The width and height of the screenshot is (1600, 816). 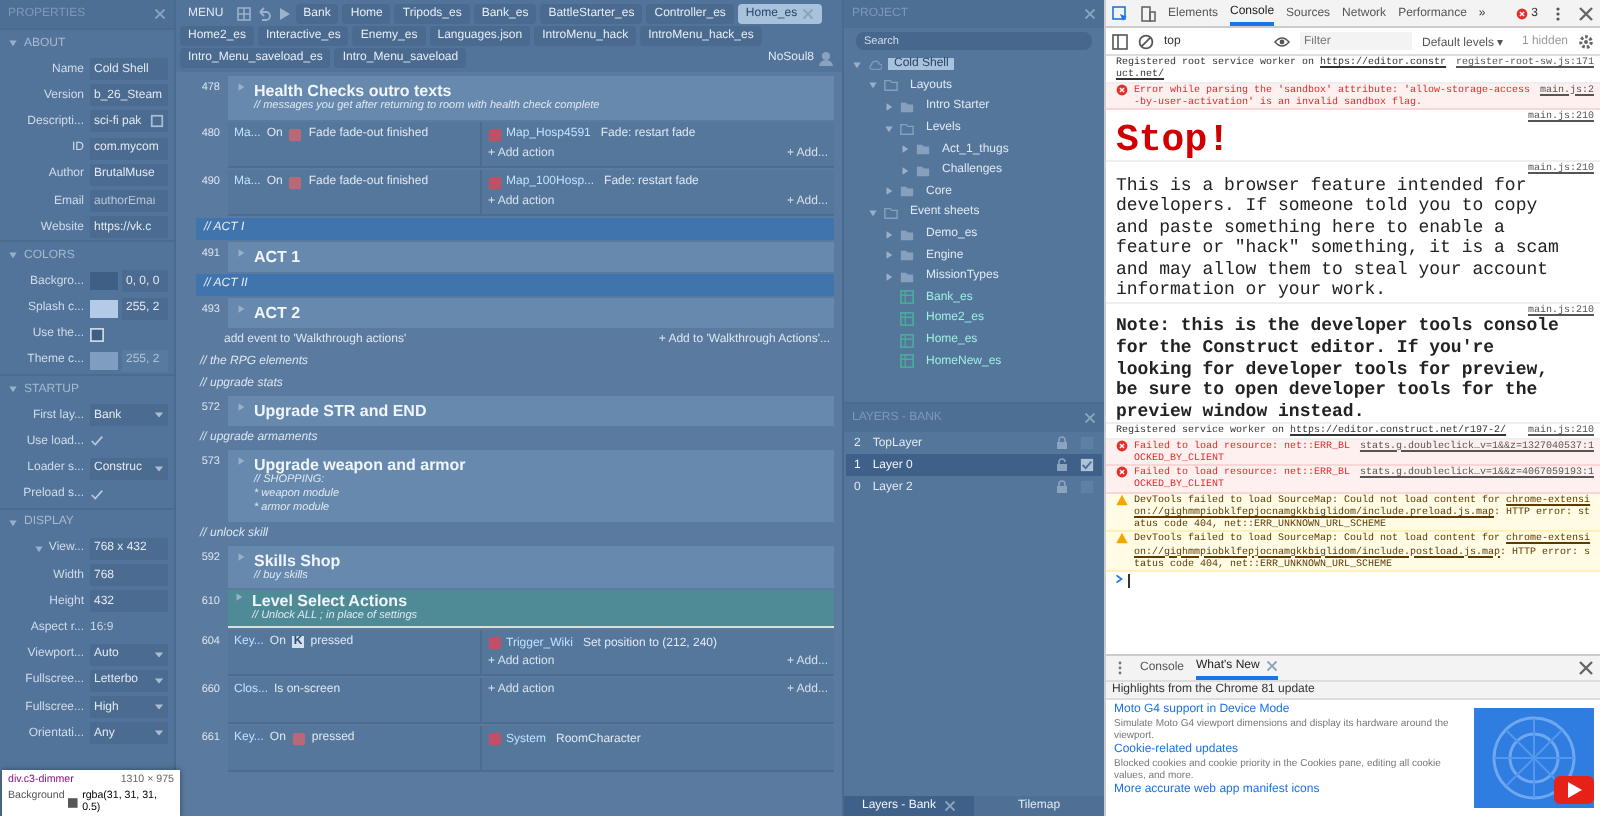 What do you see at coordinates (330, 601) in the screenshot?
I see `group-title: Level Select Actions` at bounding box center [330, 601].